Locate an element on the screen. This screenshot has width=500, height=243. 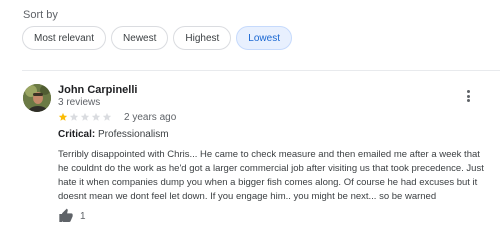
critical-attribute: Critical: Professionalism is located at coordinates (113, 134).